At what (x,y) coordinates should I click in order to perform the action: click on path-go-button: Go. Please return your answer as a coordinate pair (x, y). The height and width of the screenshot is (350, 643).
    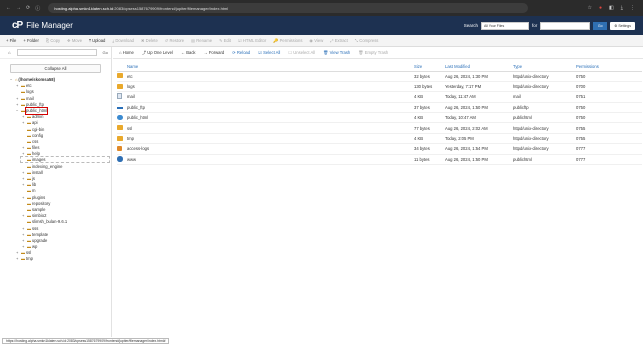
    Looking at the image, I should click on (105, 52).